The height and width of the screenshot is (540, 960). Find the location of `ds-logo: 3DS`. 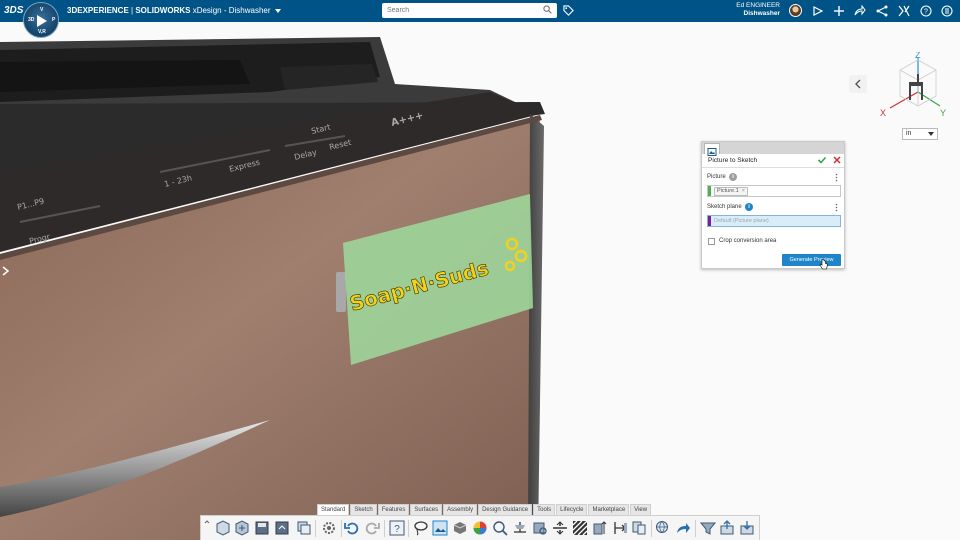

ds-logo: 3DS is located at coordinates (13, 11).